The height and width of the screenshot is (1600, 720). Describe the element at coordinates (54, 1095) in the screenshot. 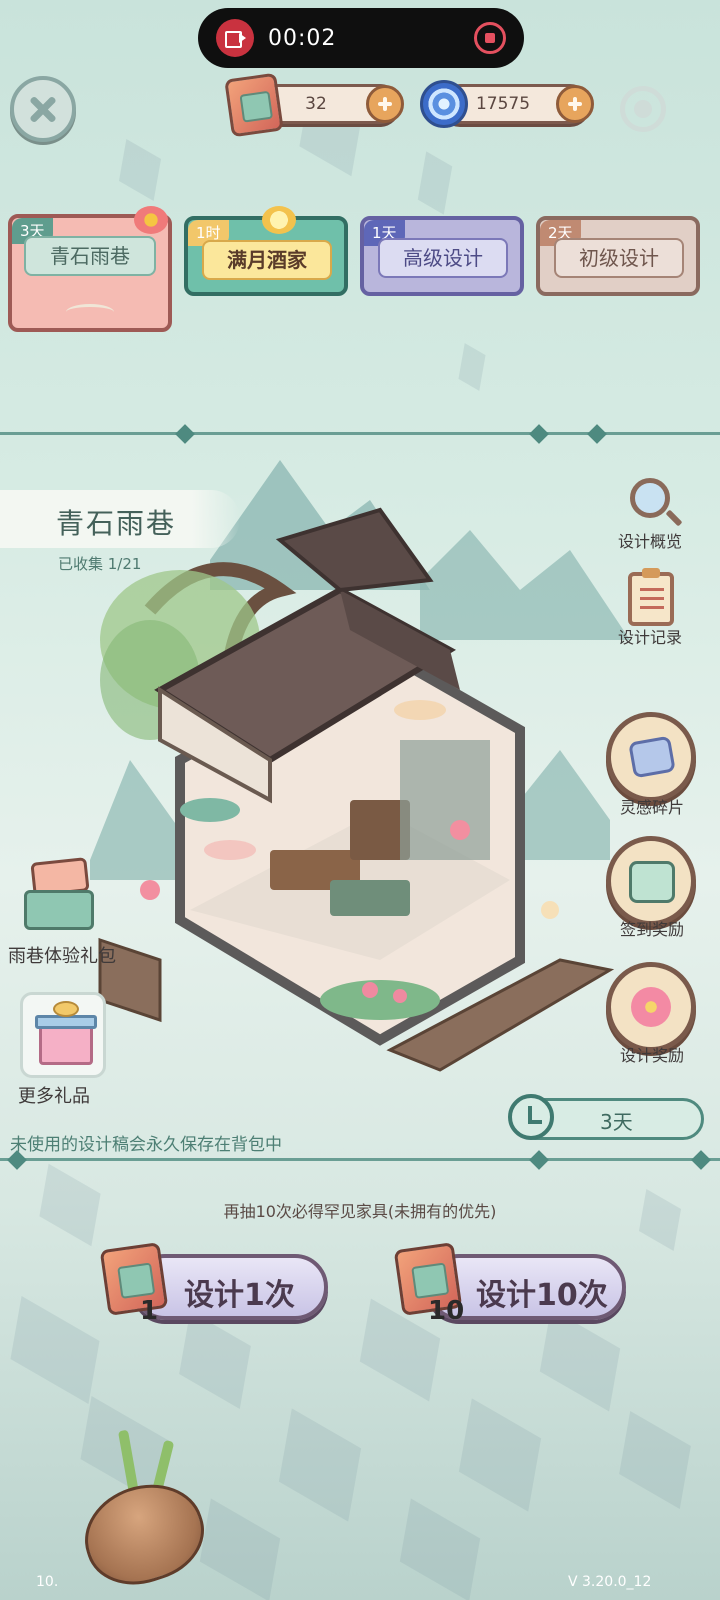

I see `more-gifts-label: 更多礼品` at that location.